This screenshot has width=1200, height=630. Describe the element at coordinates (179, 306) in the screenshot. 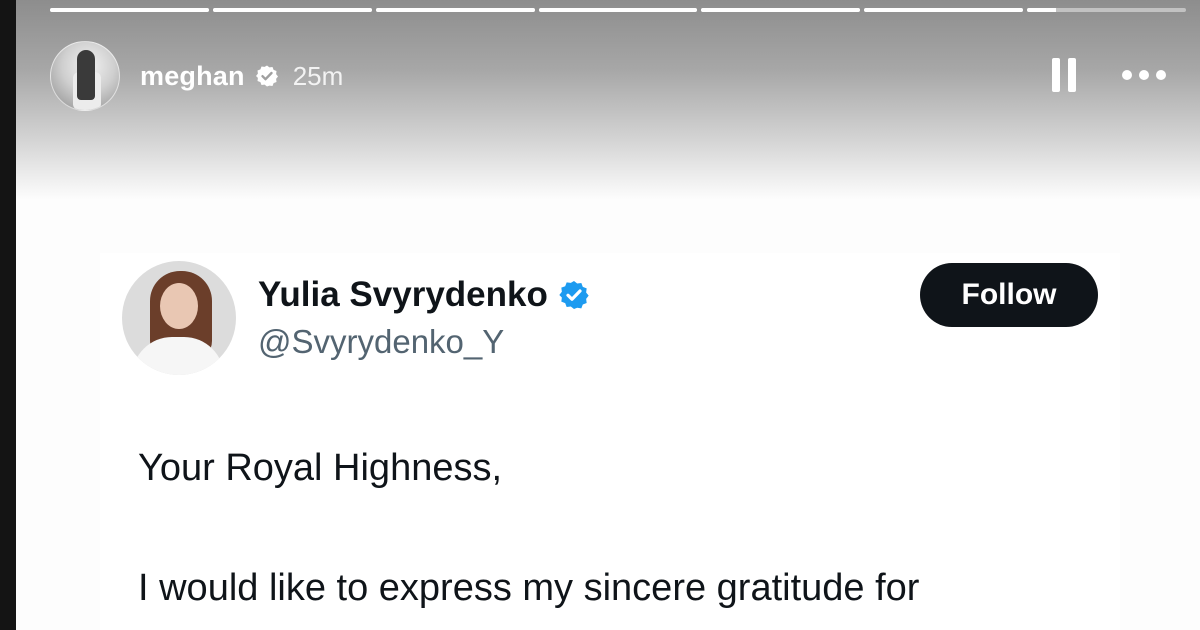

I see `avatar-face` at that location.